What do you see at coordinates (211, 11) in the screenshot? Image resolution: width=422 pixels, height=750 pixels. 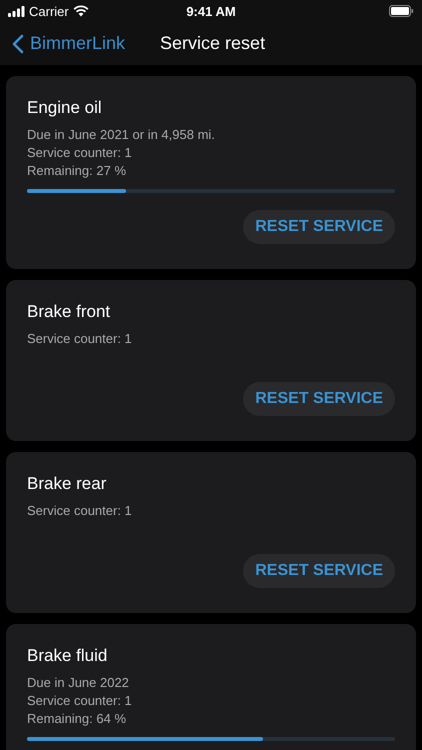 I see `status-time: 9:41 AM` at bounding box center [211, 11].